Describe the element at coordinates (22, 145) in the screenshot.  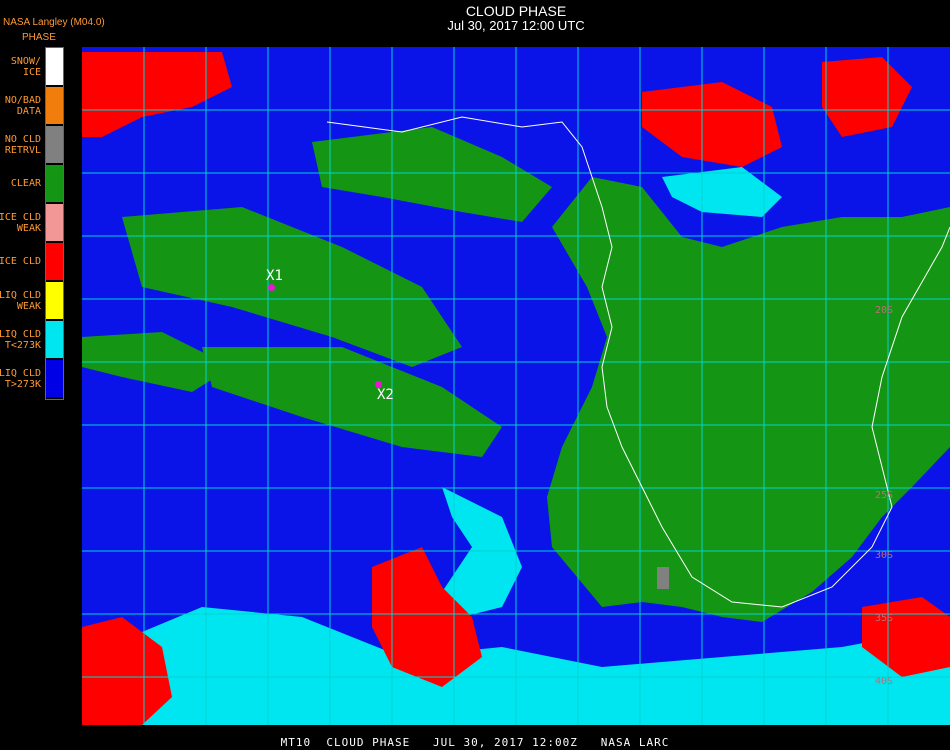
I see `legend-label: NO CLD RETRVL` at that location.